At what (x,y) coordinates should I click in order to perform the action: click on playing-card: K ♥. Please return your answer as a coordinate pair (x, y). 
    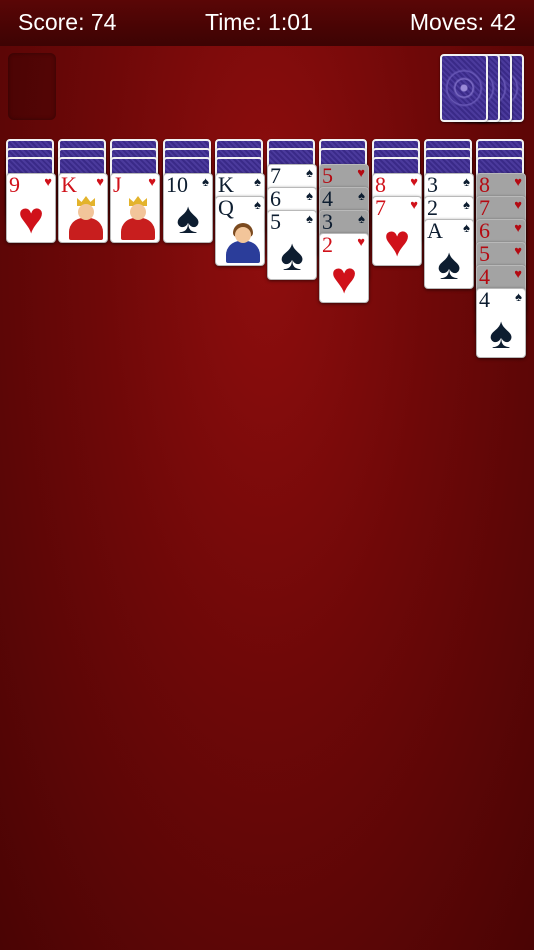
    Looking at the image, I should click on (83, 208).